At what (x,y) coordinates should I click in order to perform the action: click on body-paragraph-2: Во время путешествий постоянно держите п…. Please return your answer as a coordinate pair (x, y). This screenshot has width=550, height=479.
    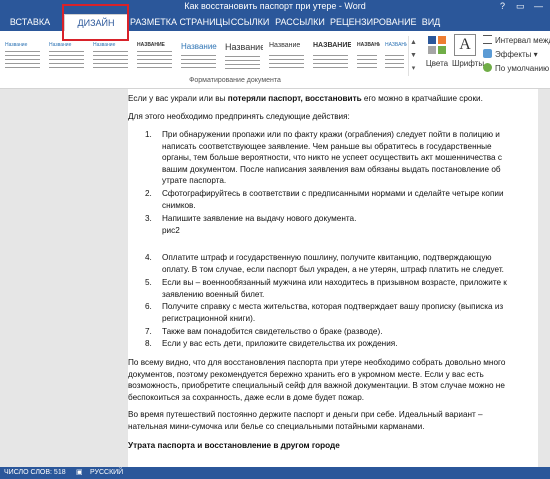
    Looking at the image, I should click on (305, 420).